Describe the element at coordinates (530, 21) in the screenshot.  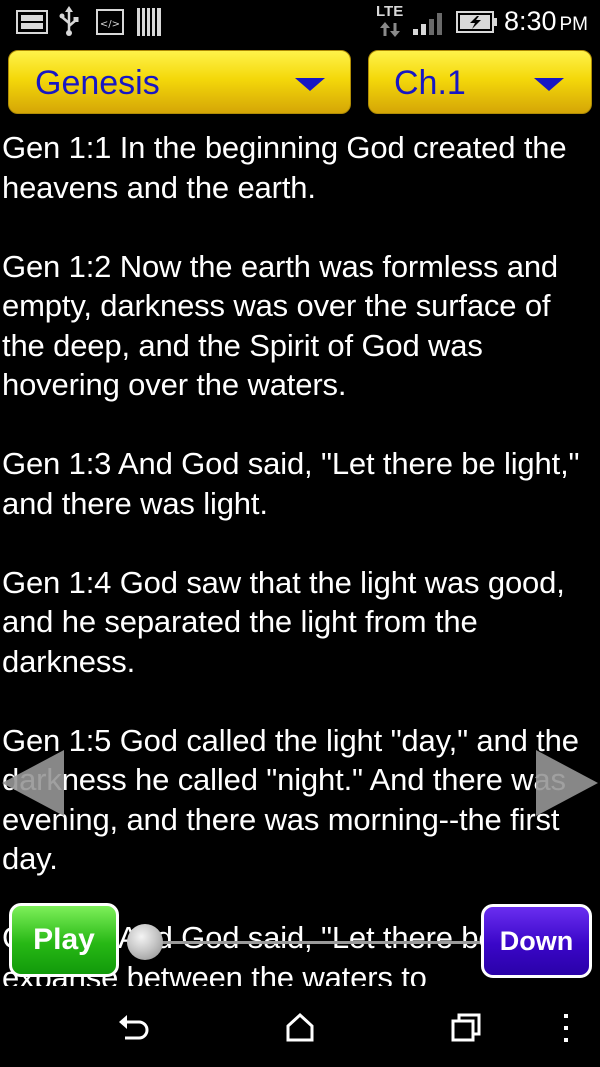
I see `clock-time: 8:30` at that location.